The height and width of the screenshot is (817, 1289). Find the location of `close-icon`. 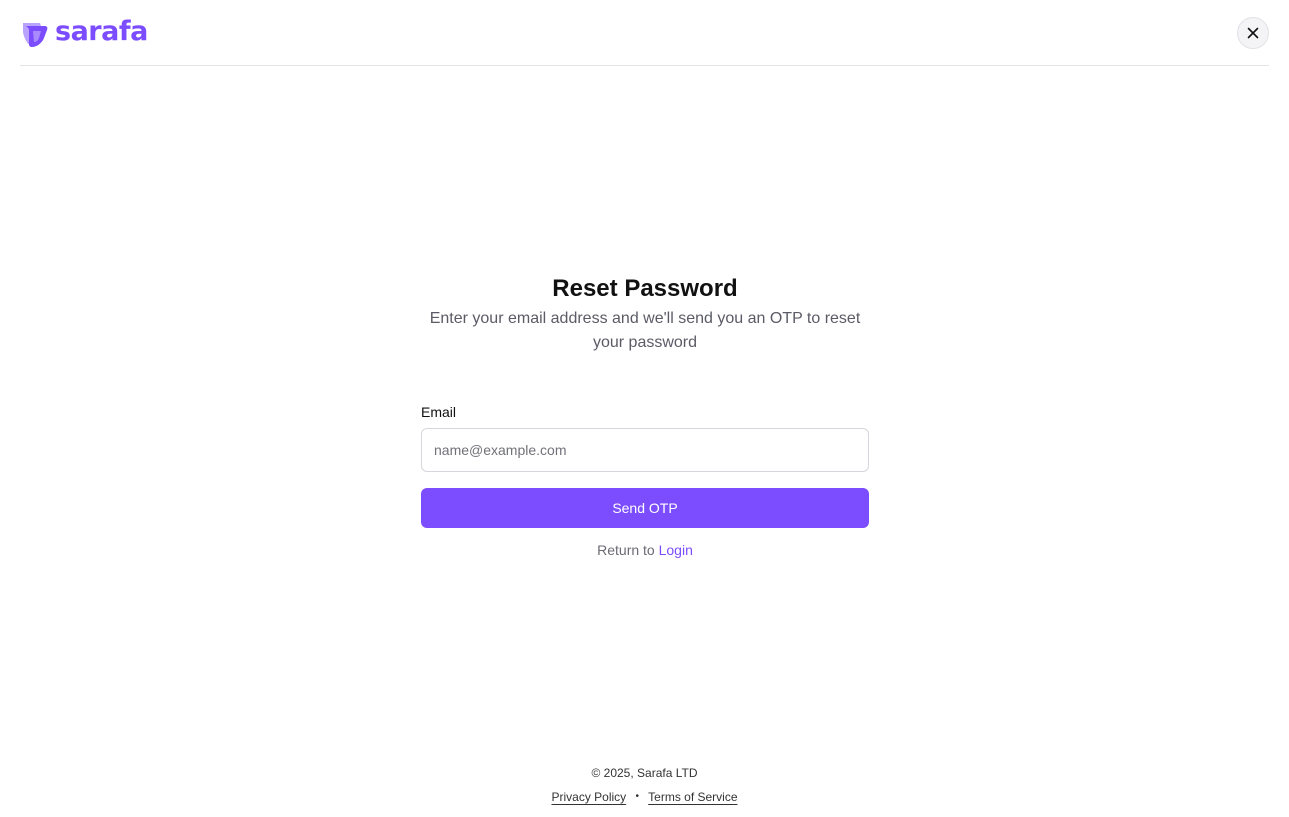

close-icon is located at coordinates (1253, 33).